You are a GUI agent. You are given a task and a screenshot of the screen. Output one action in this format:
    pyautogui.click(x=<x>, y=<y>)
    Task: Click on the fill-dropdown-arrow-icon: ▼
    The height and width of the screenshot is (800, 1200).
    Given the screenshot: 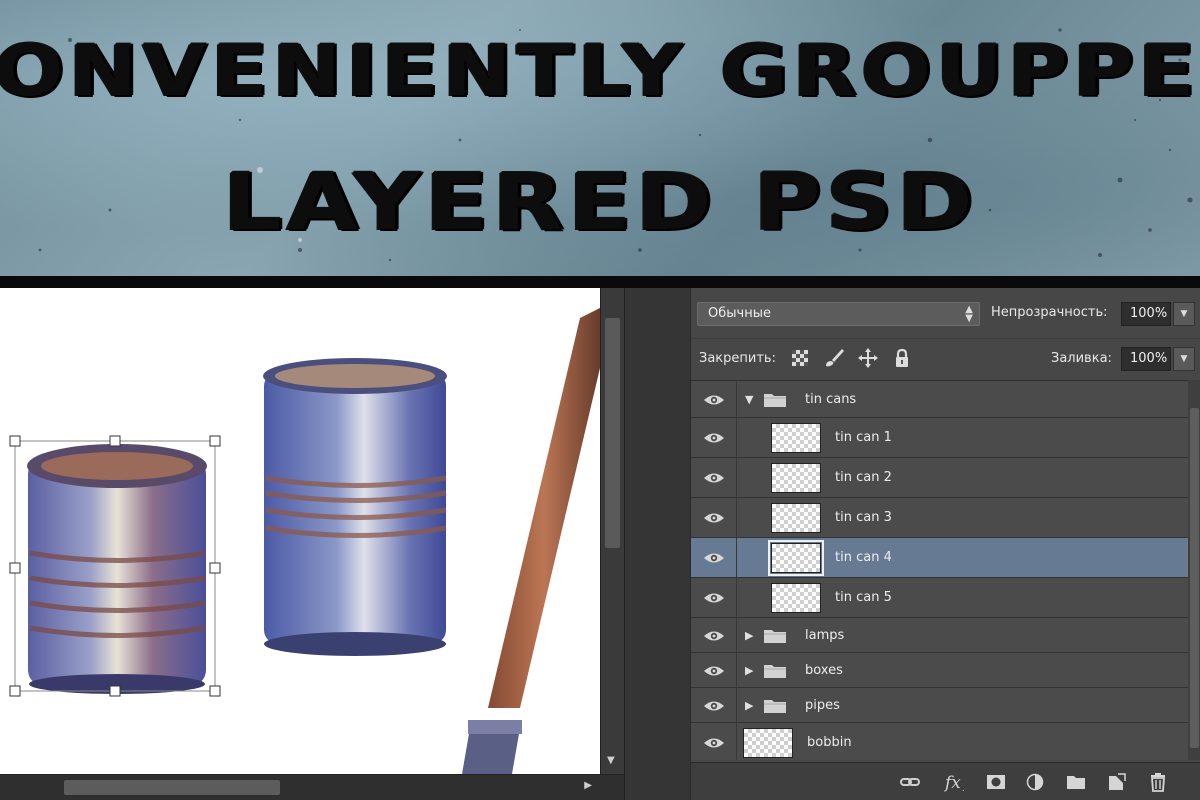 What is the action you would take?
    pyautogui.click(x=1184, y=359)
    